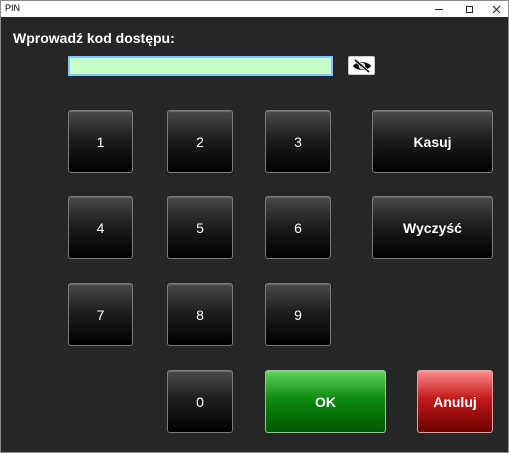 Image resolution: width=509 pixels, height=453 pixels. Describe the element at coordinates (200, 141) in the screenshot. I see `key-2: 2` at that location.